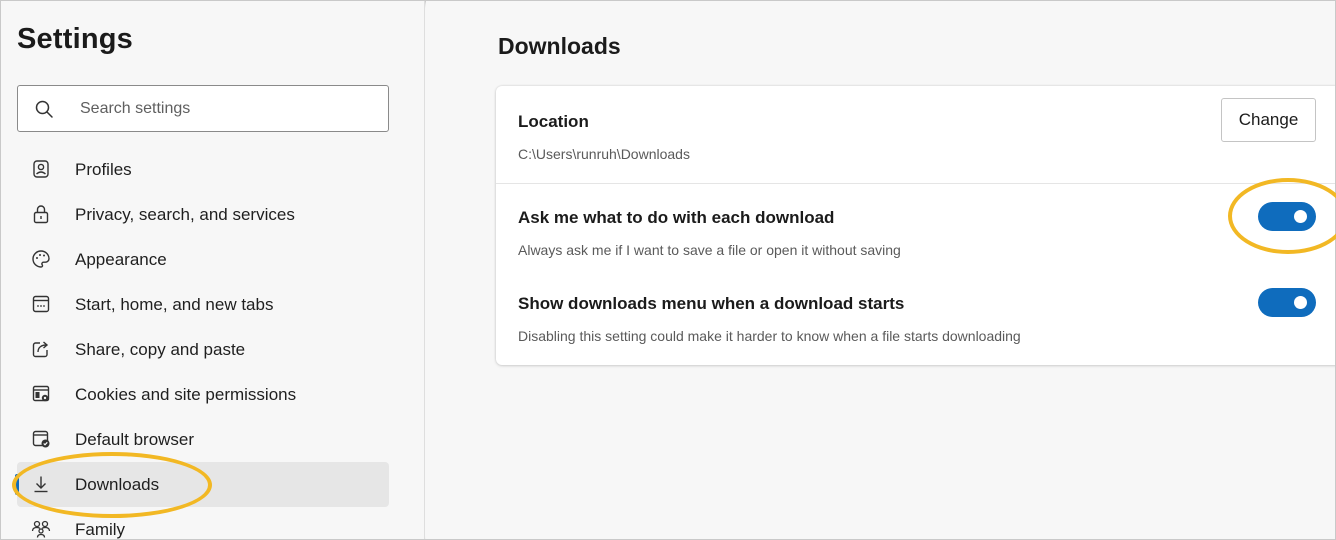 The image size is (1336, 540). Describe the element at coordinates (676, 217) in the screenshot. I see `ask-each-download-title: Ask me what to do with each download` at that location.